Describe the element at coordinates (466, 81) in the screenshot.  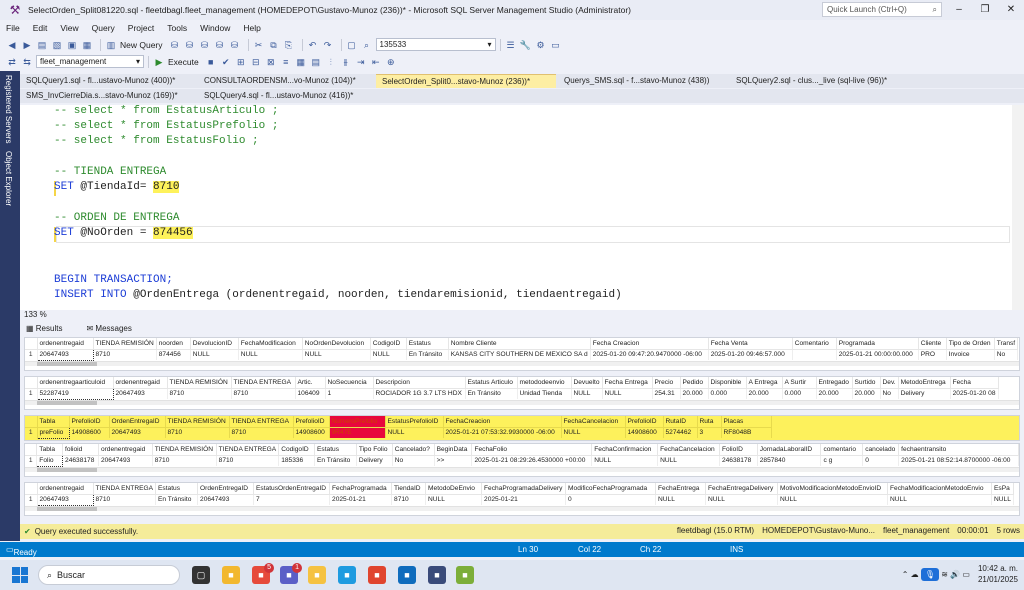
I see `tab-selectorden-split: SelectOrden_Split0...stavo-Munoz (236))*` at that location.